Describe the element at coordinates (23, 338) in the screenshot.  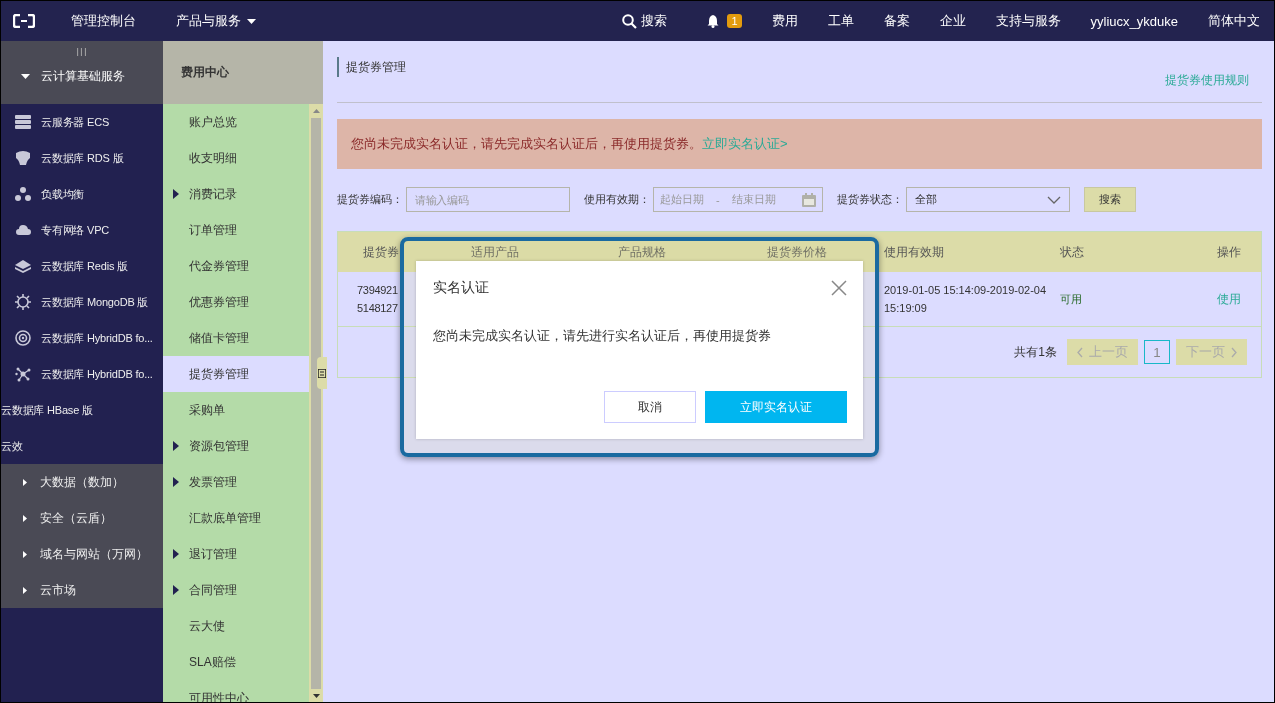
I see `target-icon` at that location.